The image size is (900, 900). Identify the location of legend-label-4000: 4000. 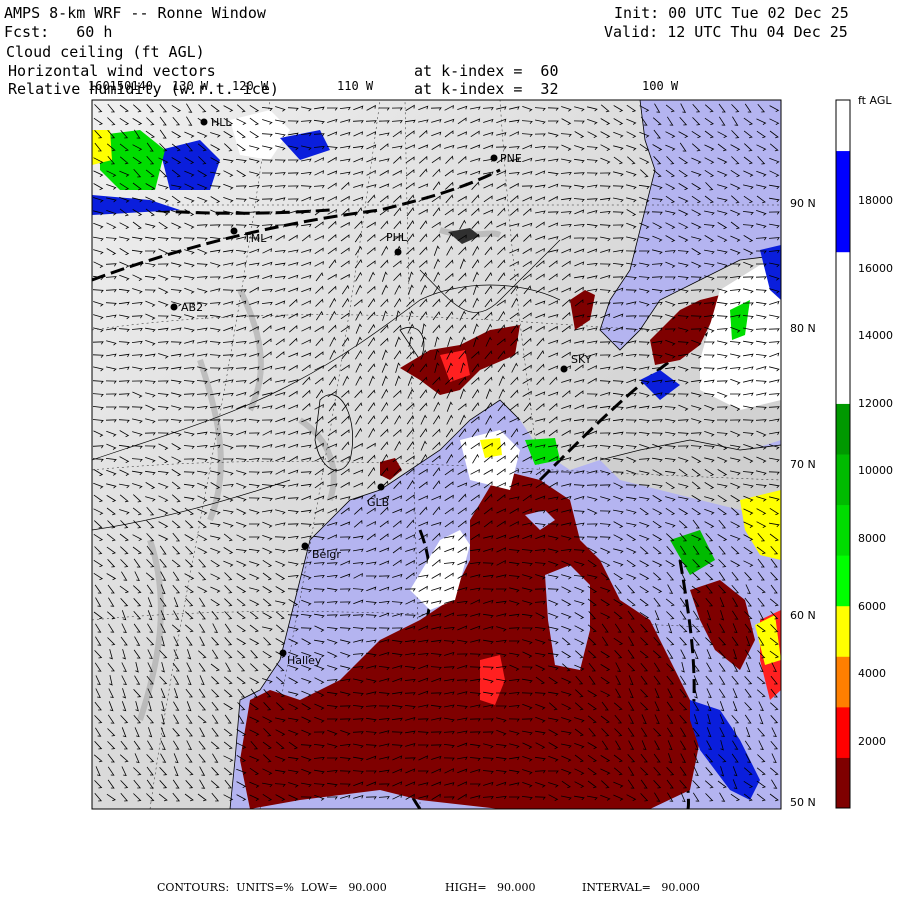
(872, 673).